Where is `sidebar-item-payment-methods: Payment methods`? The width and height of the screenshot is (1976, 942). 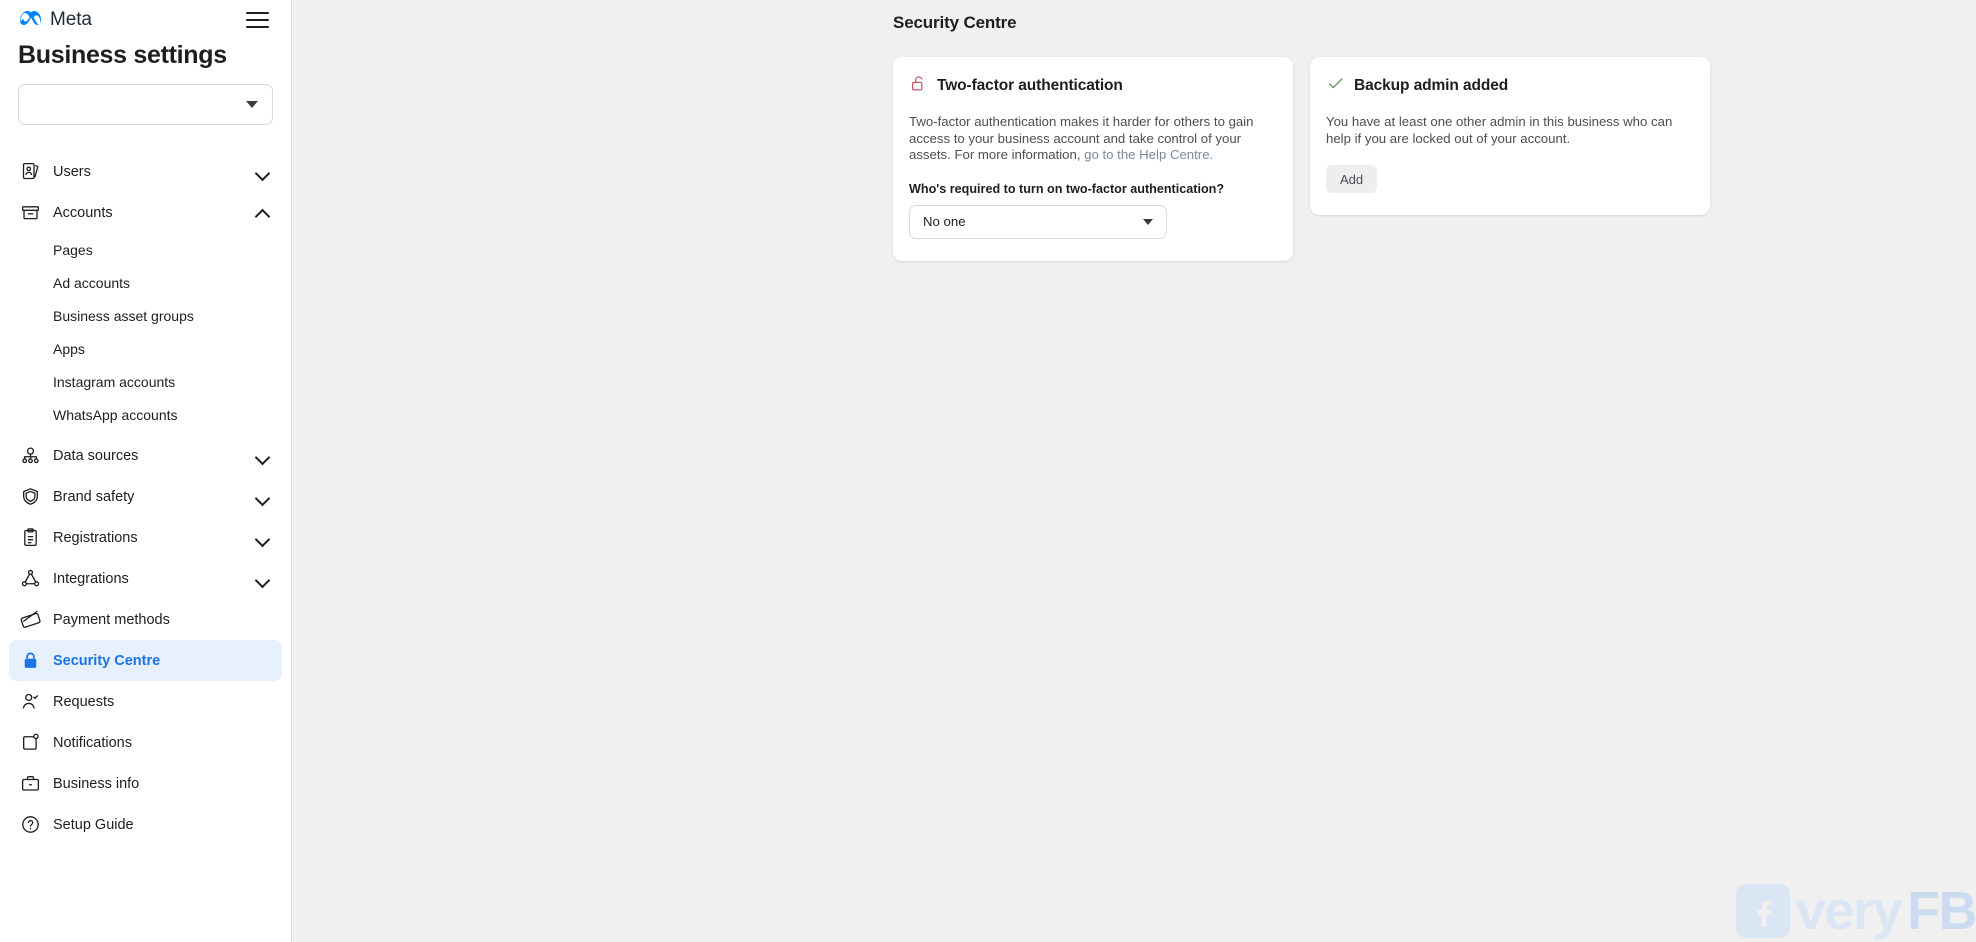
sidebar-item-payment-methods: Payment methods is located at coordinates (145, 619).